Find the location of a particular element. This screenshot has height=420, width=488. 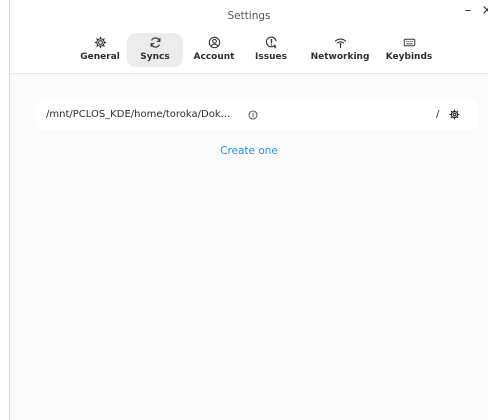

tab-issues: Issues is located at coordinates (271, 50).